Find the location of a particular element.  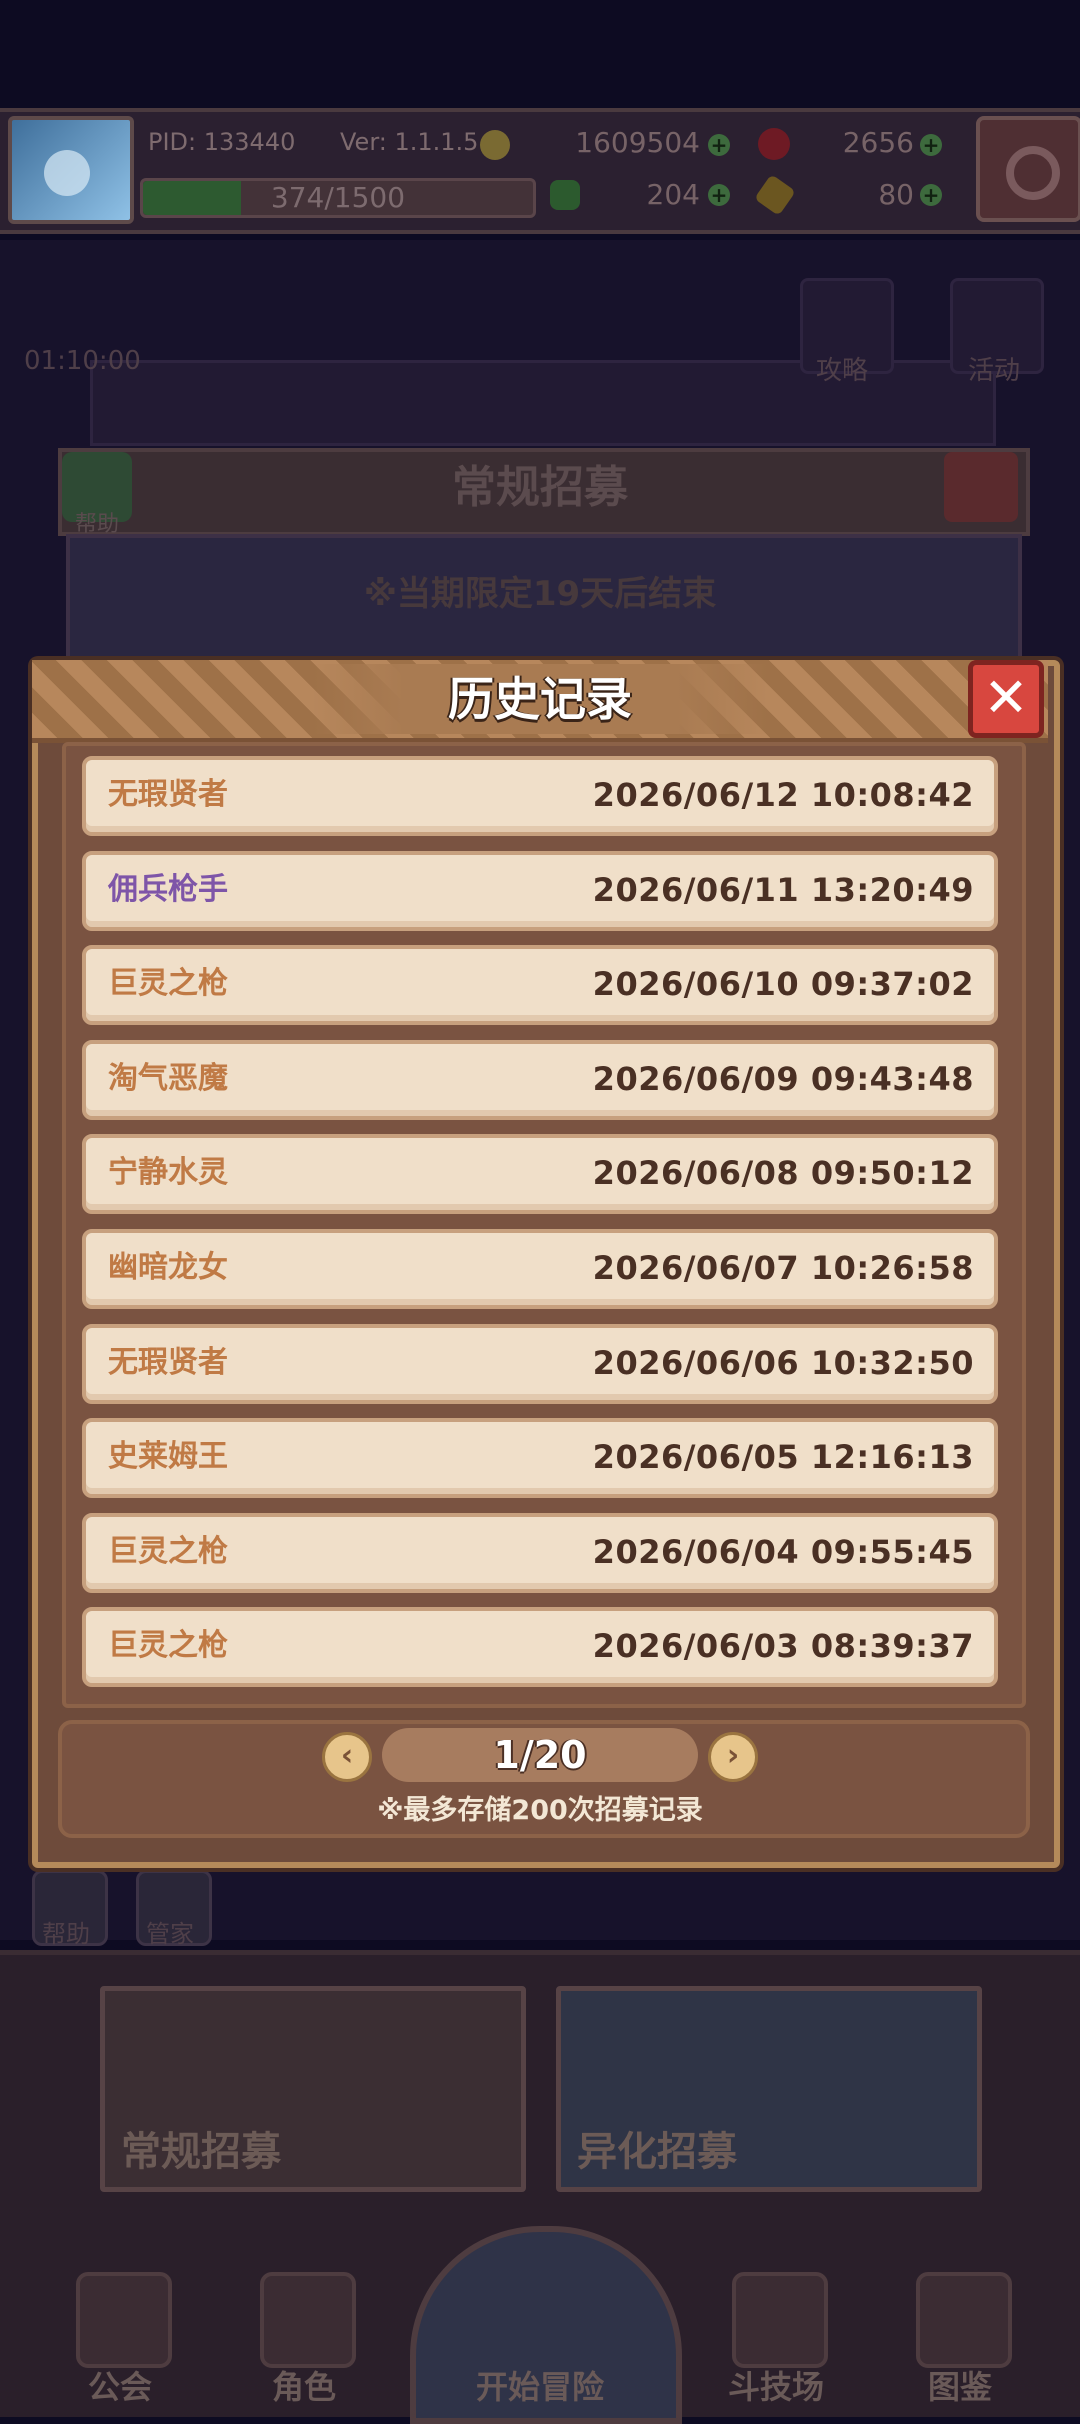

gem-icon is located at coordinates (774, 144).